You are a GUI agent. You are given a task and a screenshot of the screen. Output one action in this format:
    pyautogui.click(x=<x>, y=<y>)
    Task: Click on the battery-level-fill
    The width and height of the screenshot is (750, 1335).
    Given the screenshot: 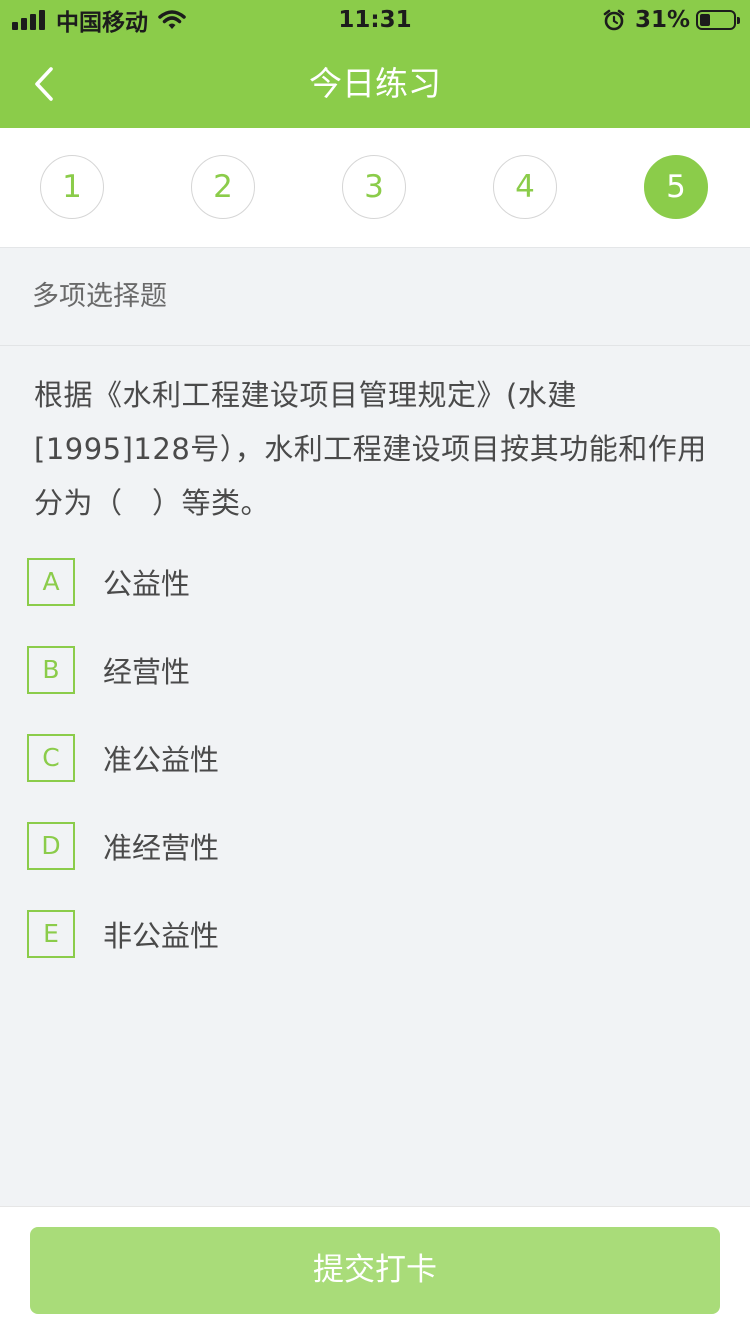 What is the action you would take?
    pyautogui.click(x=705, y=20)
    